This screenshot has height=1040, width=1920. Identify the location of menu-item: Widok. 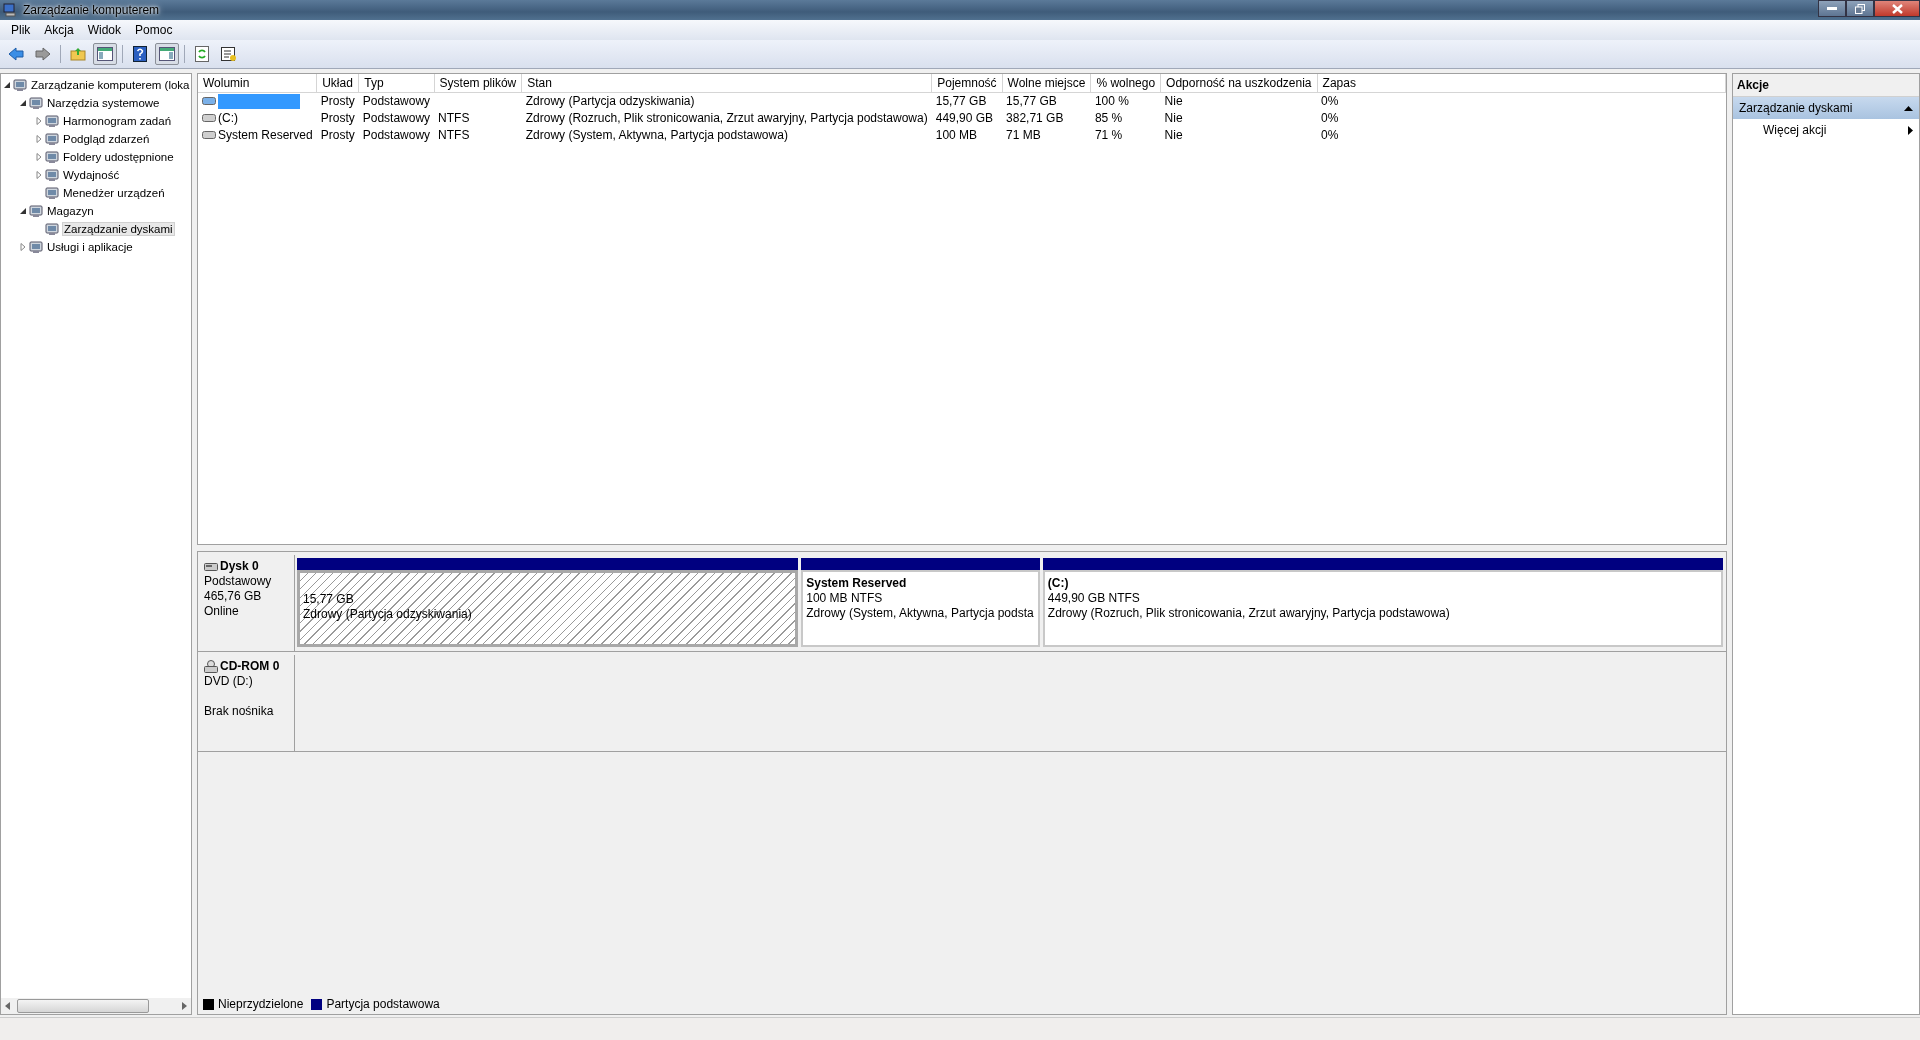
(104, 30).